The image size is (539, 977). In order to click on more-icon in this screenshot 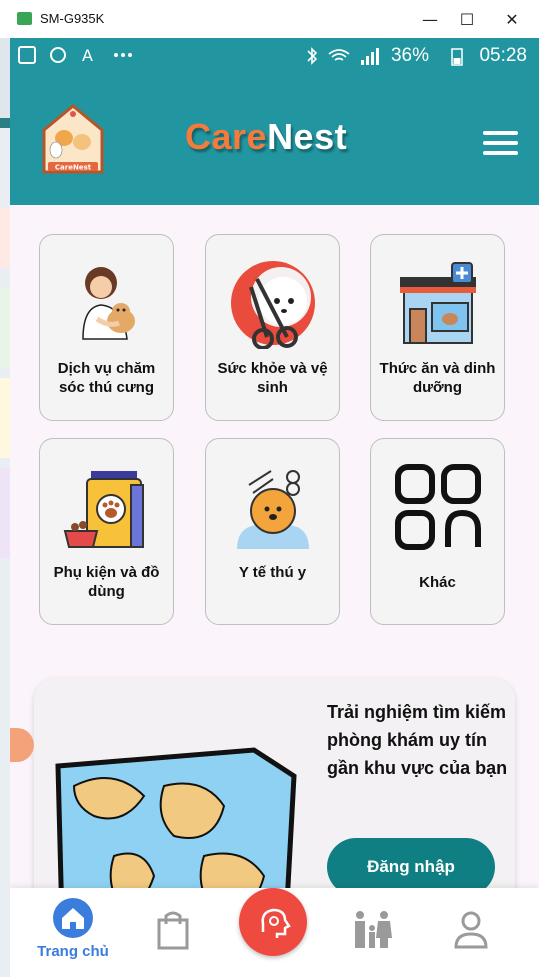, I will do `click(123, 55)`.